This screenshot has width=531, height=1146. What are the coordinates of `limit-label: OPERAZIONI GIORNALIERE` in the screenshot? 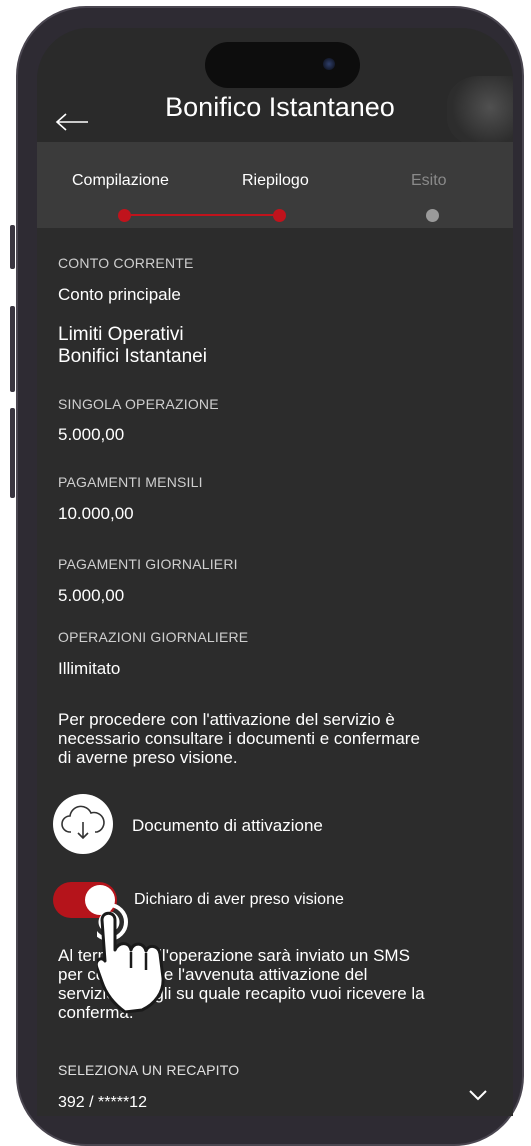 It's located at (153, 637).